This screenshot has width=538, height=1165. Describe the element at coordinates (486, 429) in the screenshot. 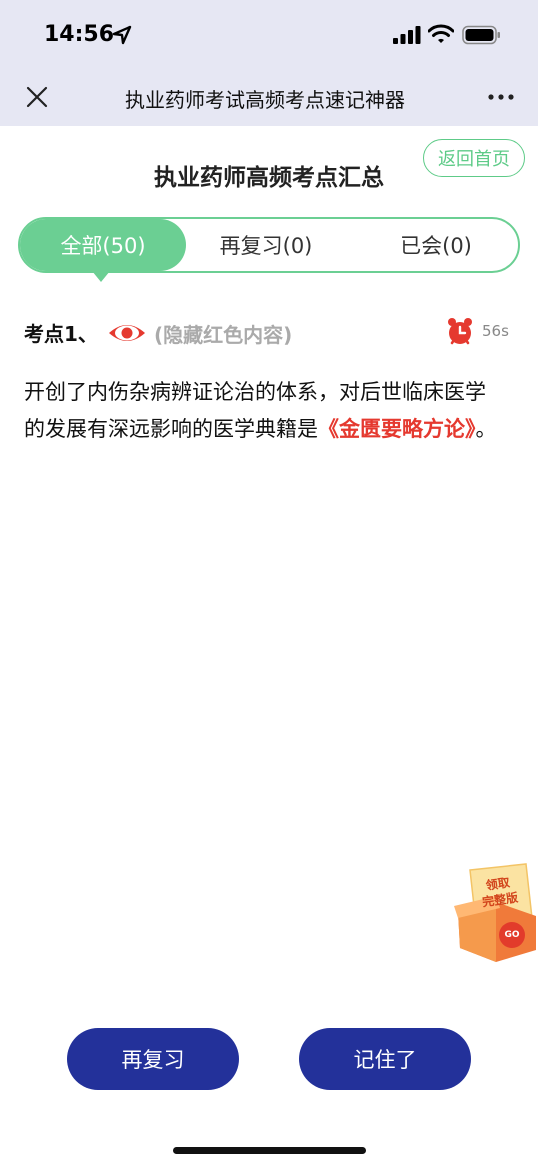

I see `question-end: 。` at that location.